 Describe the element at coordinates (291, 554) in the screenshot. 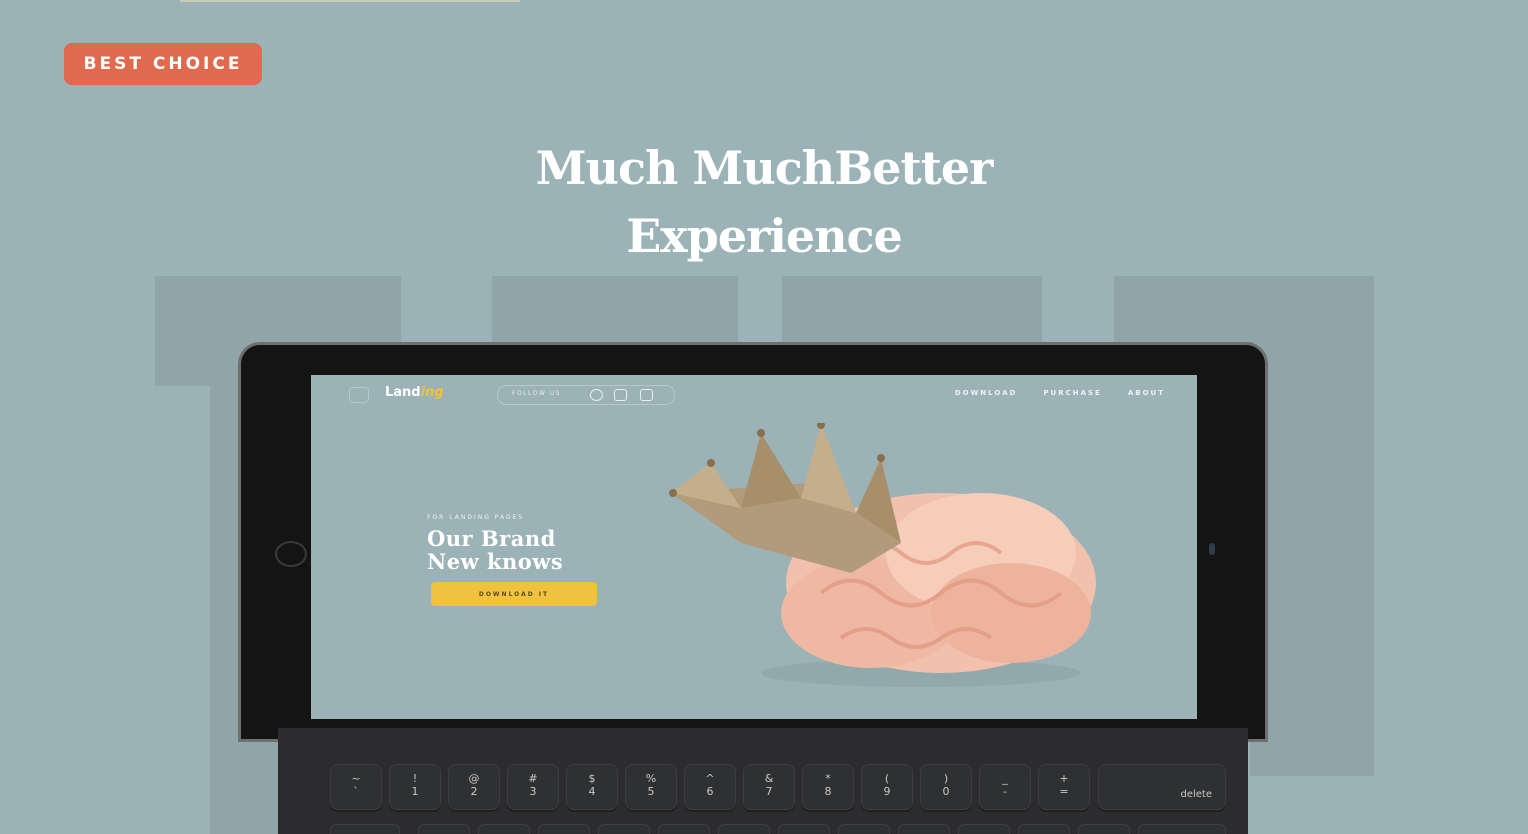

I see `home-button-icon` at that location.